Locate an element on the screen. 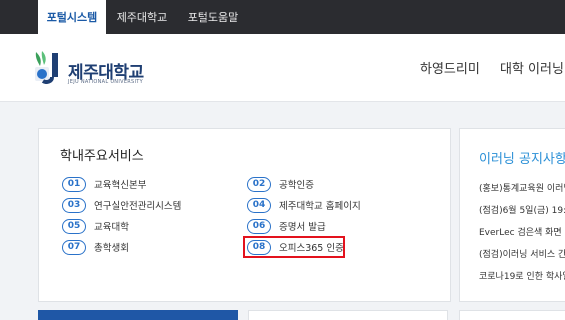 This screenshot has height=320, width=565. service-link-lab-safety: 03 연구실안전관리시스템 is located at coordinates (121, 205).